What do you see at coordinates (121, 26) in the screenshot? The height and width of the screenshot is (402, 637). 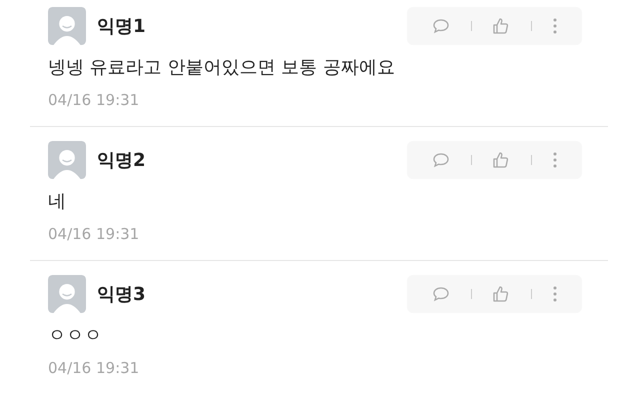 I see `author-name: 익명1` at bounding box center [121, 26].